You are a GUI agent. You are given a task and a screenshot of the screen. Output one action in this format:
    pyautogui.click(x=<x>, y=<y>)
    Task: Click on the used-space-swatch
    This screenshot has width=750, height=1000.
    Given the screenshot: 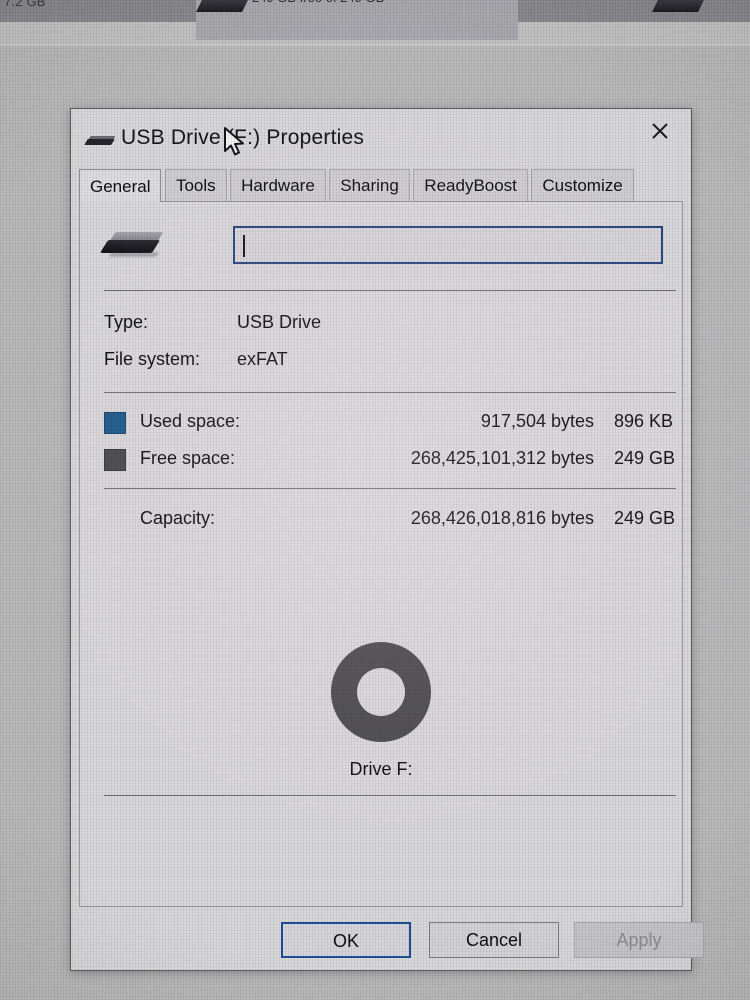 What is the action you would take?
    pyautogui.click(x=115, y=423)
    